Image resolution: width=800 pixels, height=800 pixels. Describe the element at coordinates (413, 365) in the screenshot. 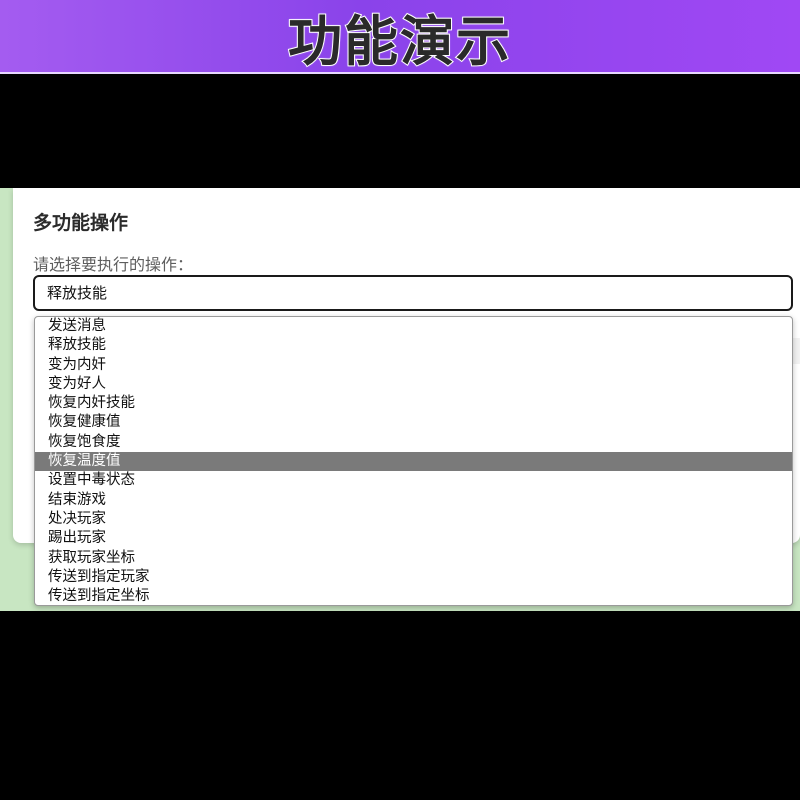

I see `dropdown-option: 变为内奸` at that location.